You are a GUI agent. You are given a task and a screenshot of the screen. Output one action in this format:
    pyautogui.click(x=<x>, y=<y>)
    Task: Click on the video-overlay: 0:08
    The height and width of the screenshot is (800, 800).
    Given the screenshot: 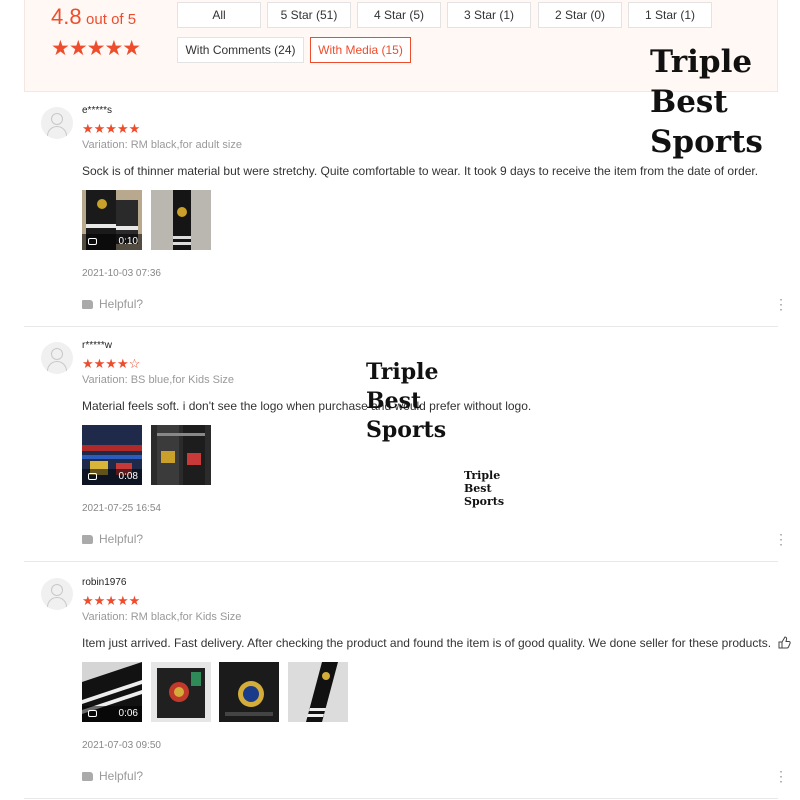 What is the action you would take?
    pyautogui.click(x=112, y=477)
    